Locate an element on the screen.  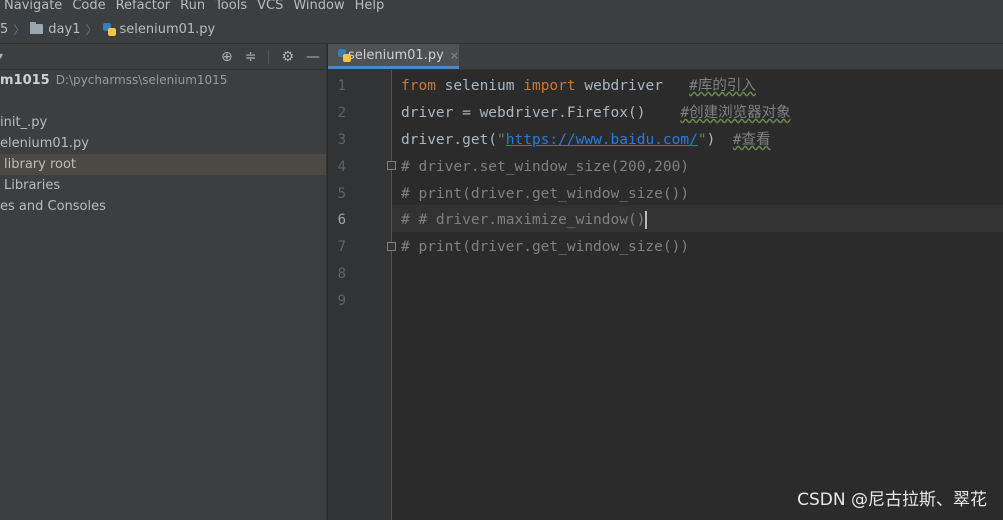
editor-tab-bar: selenium01.py × is located at coordinates (665, 57).